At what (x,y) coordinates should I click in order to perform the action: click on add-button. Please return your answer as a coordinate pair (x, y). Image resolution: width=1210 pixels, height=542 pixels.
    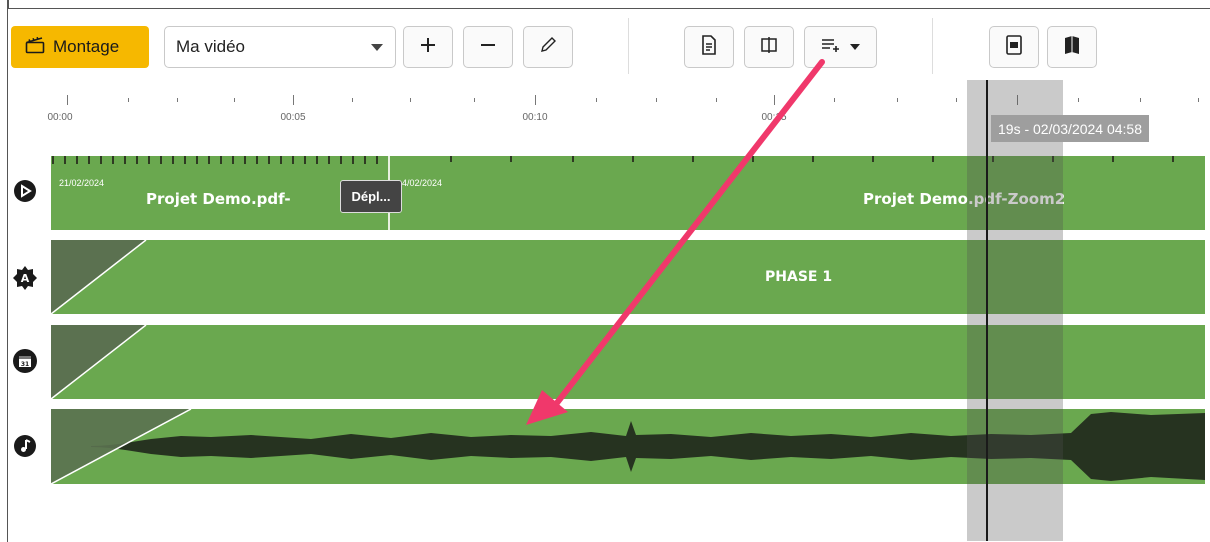
    Looking at the image, I should click on (428, 47).